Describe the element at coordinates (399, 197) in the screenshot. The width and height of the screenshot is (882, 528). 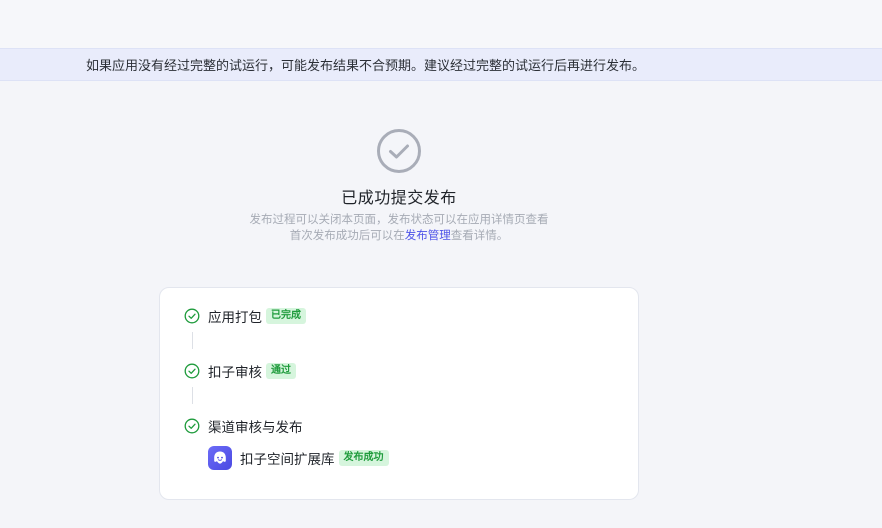
I see `success-title: 已成功提交发布` at that location.